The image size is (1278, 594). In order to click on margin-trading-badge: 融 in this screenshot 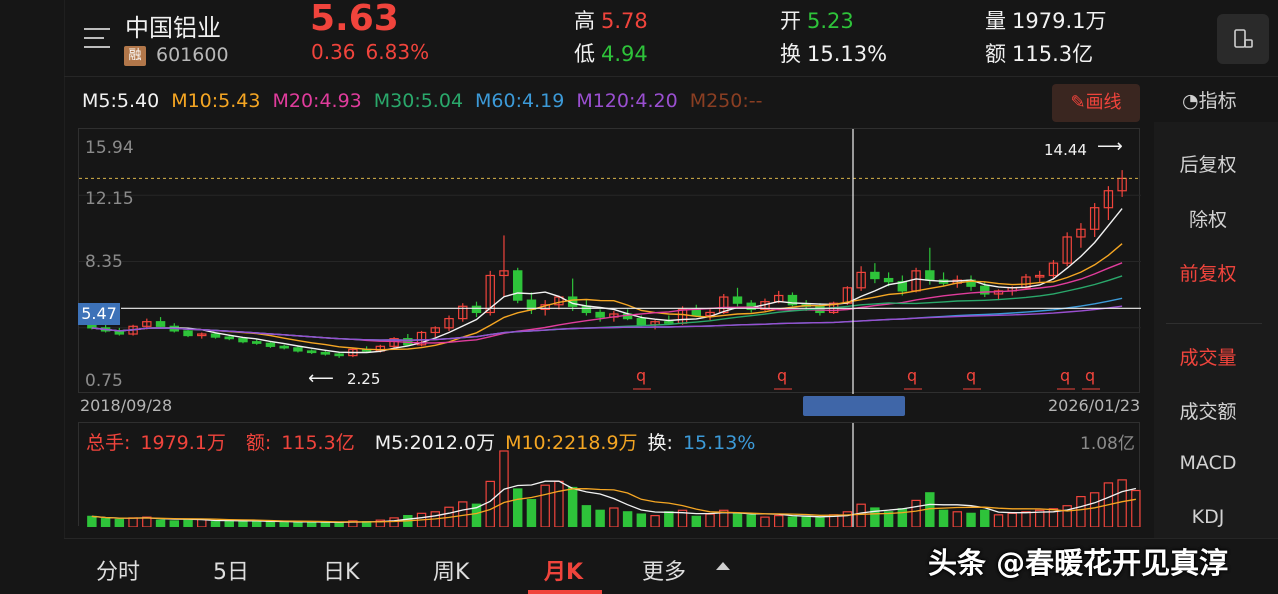, I will do `click(135, 56)`.